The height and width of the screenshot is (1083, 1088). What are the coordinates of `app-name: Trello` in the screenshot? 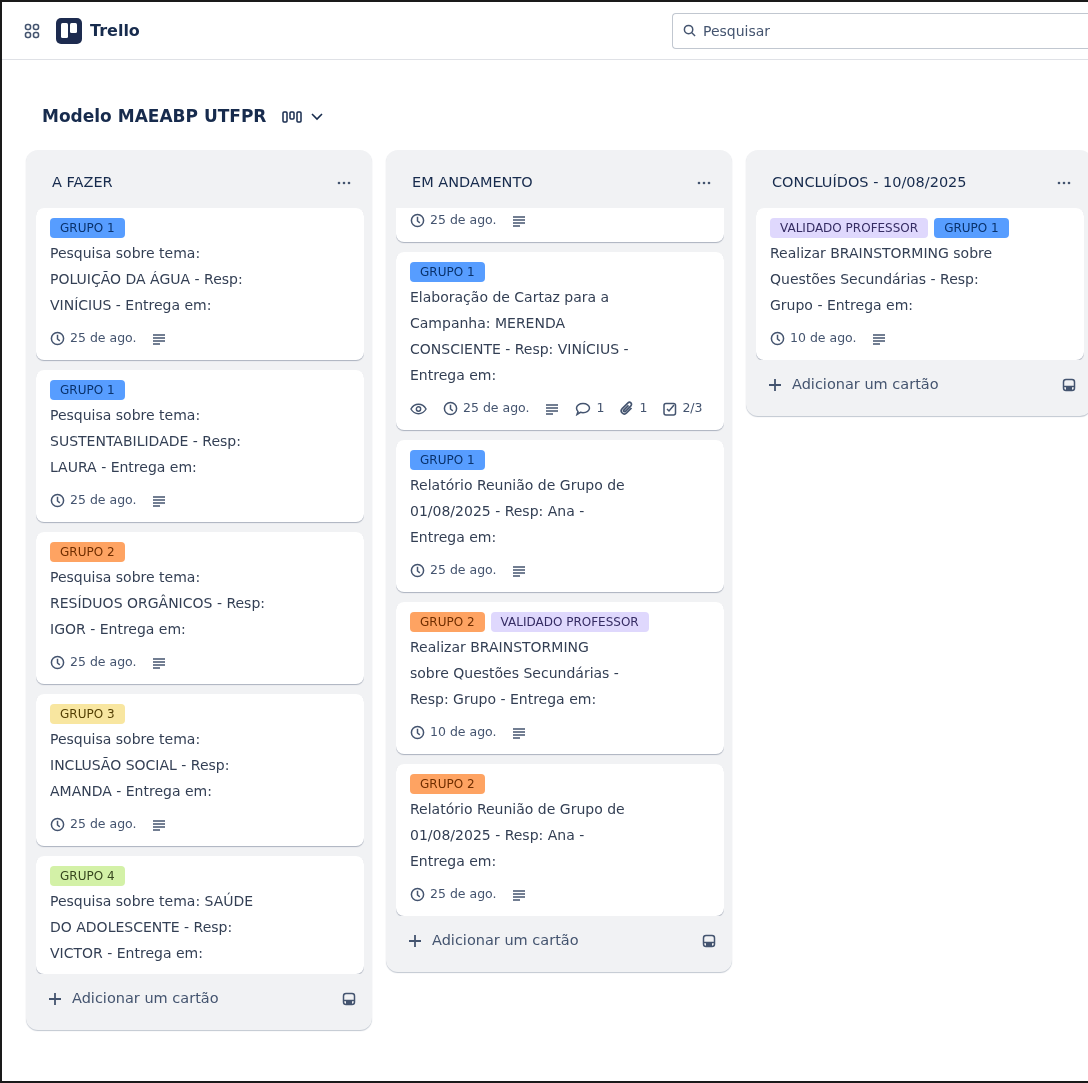 It's located at (115, 30).